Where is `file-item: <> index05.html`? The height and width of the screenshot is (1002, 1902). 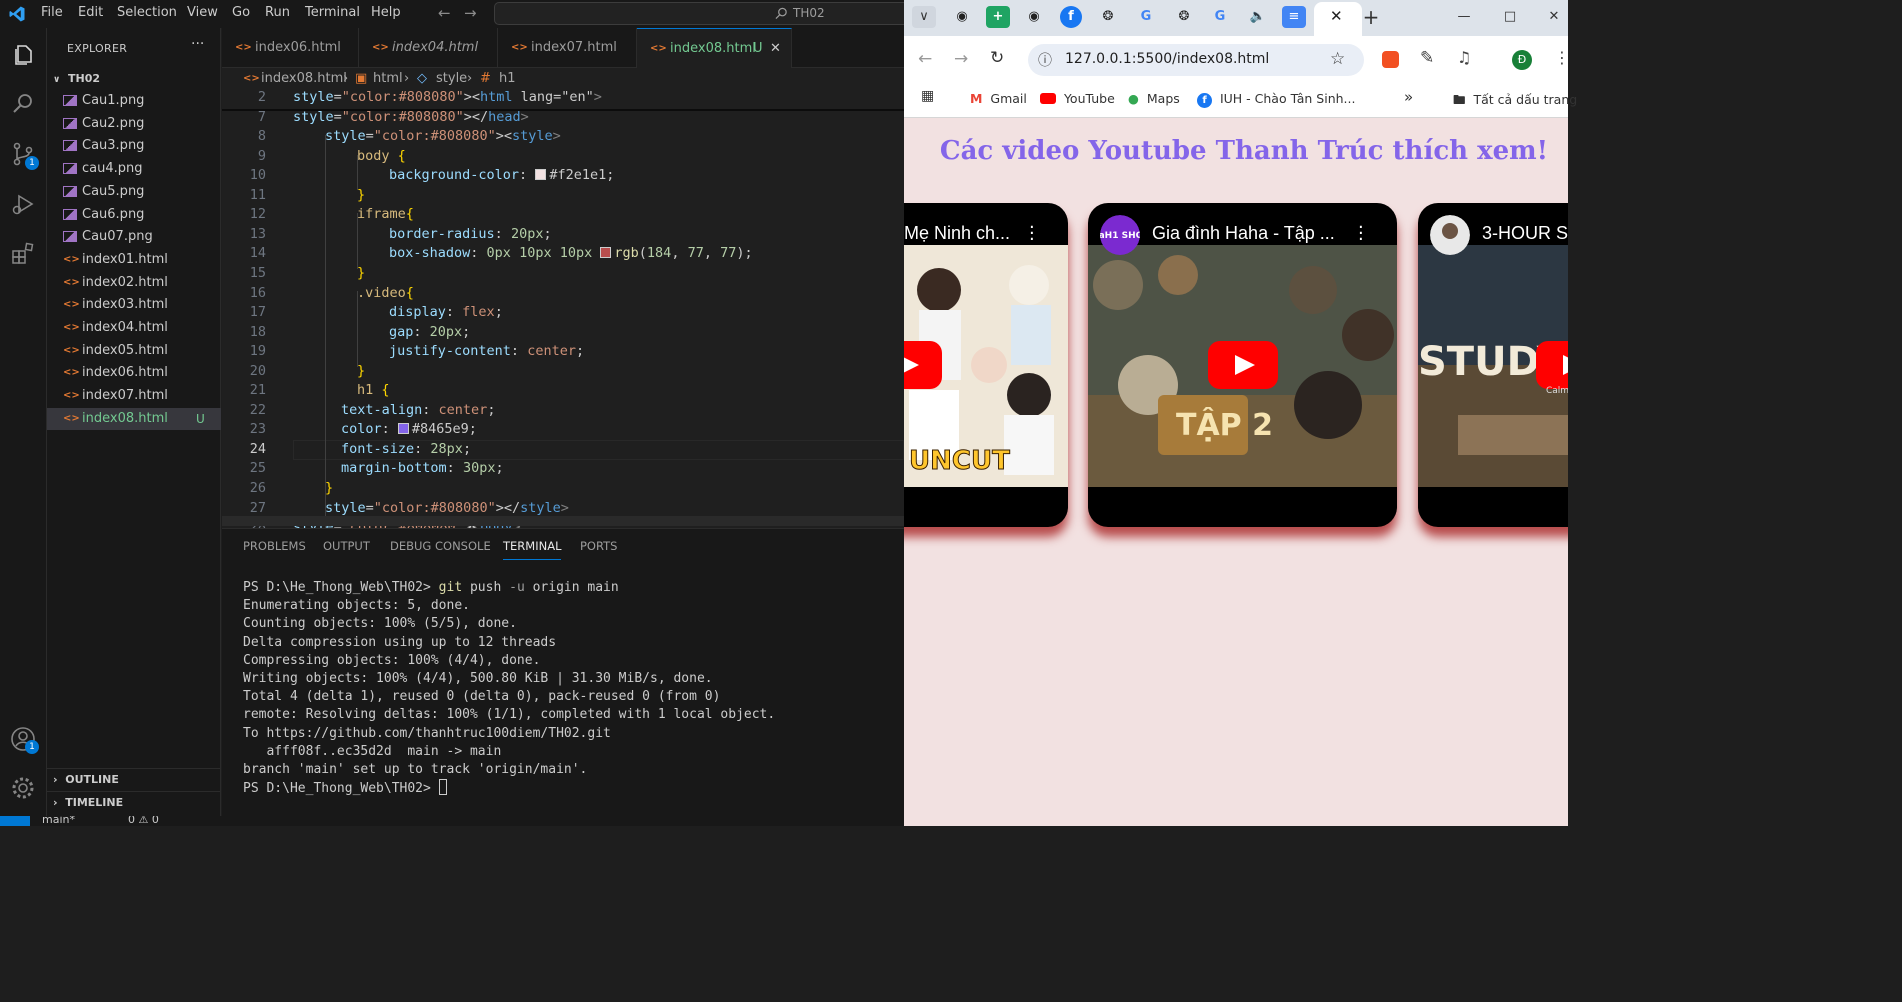 file-item: <> index05.html is located at coordinates (134, 351).